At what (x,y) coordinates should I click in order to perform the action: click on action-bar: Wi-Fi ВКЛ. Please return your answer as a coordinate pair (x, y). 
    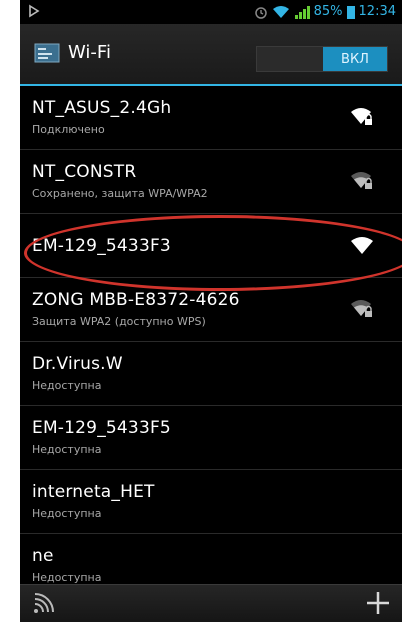
    Looking at the image, I should click on (211, 55).